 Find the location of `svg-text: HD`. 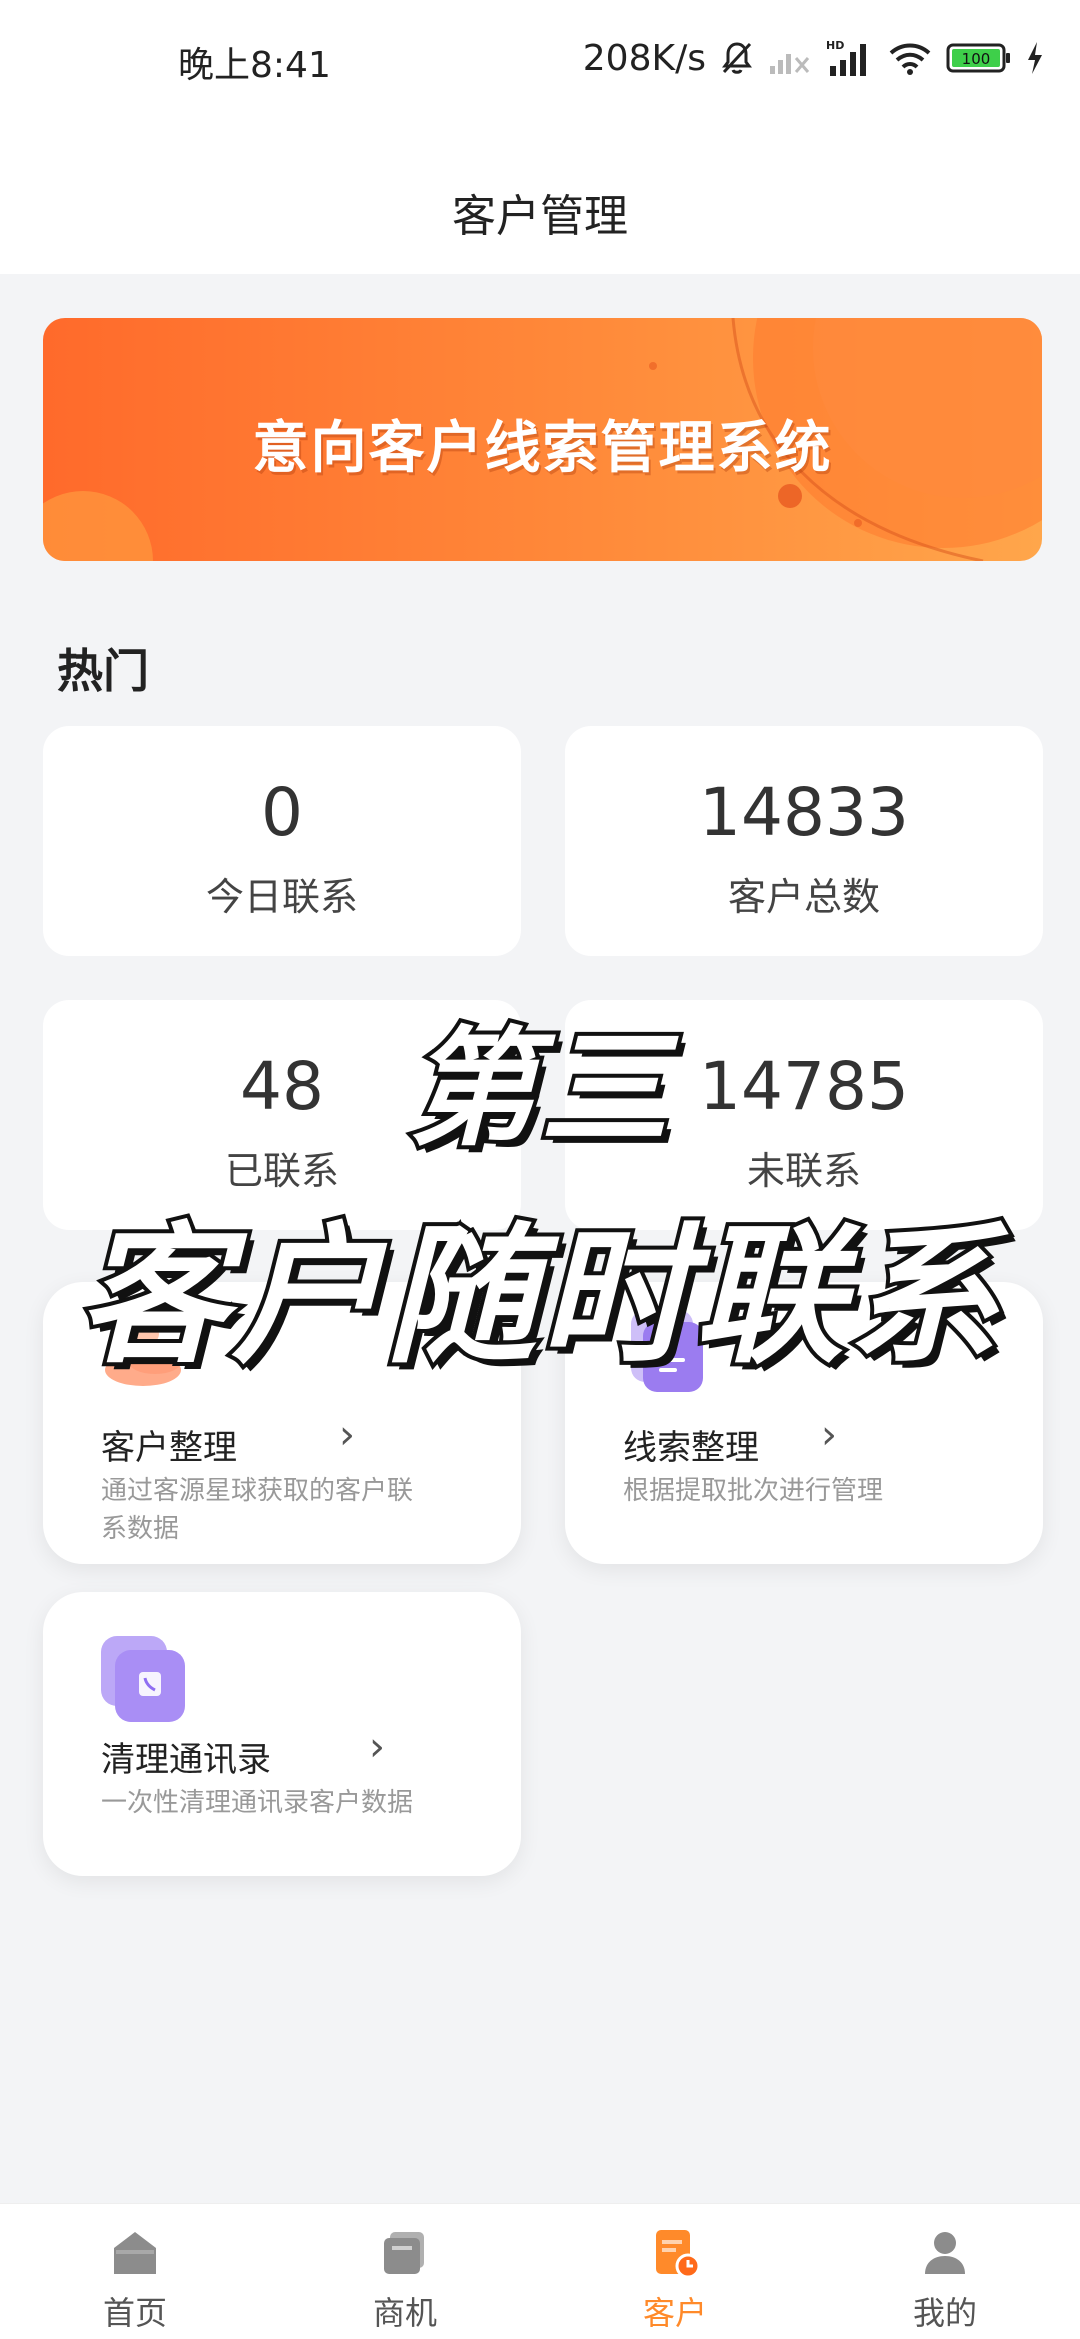

svg-text: HD is located at coordinates (835, 45).